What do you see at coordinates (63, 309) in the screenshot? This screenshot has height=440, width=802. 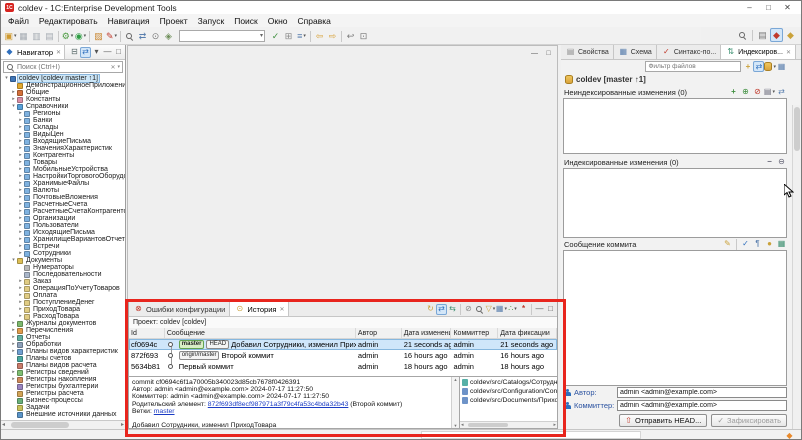 I see `tree-item: ▸ ПриходТовара` at bounding box center [63, 309].